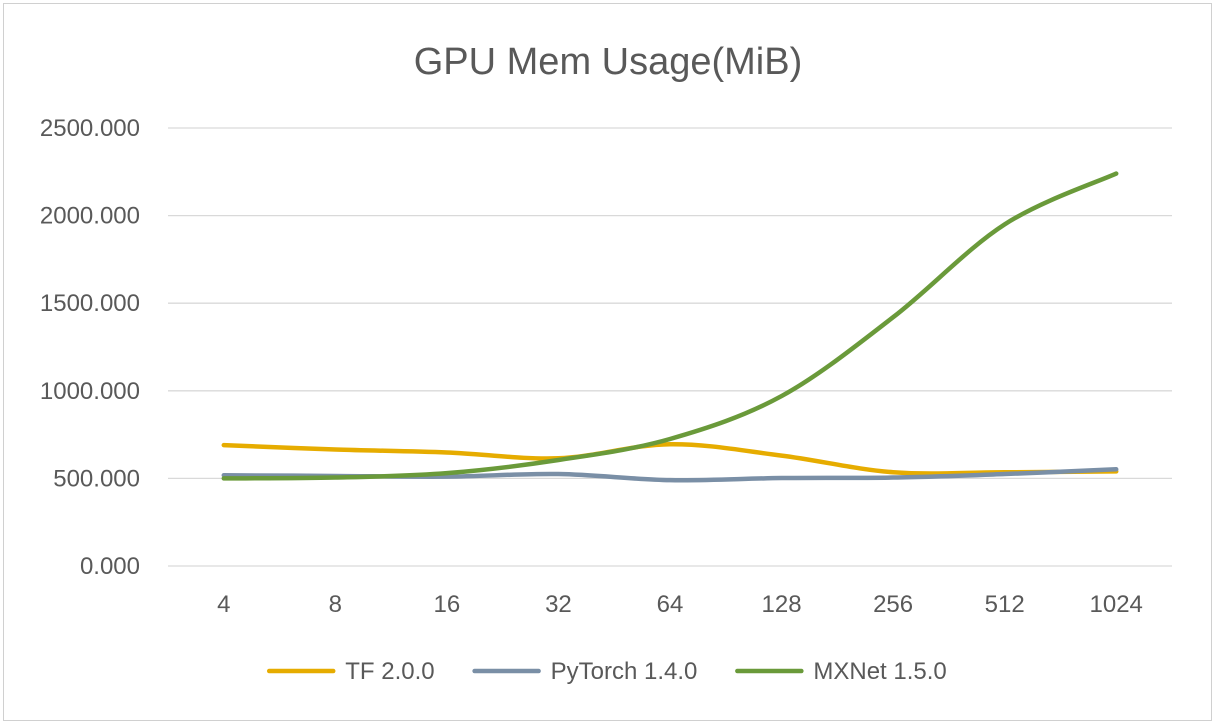 This screenshot has height=726, width=1217. What do you see at coordinates (893, 604) in the screenshot?
I see `x-tick-label: 256` at bounding box center [893, 604].